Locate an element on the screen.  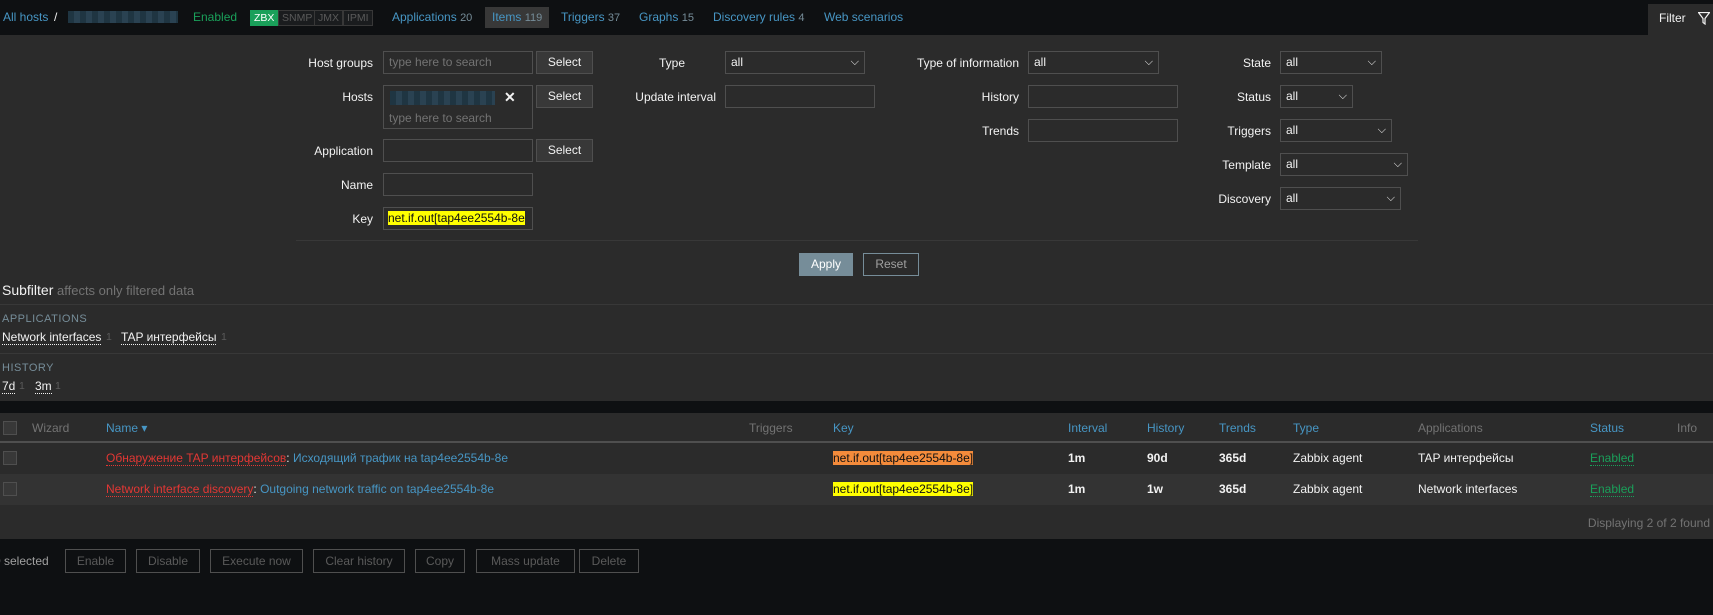
type-of-information-select: all ⌵ is located at coordinates (1093, 62).